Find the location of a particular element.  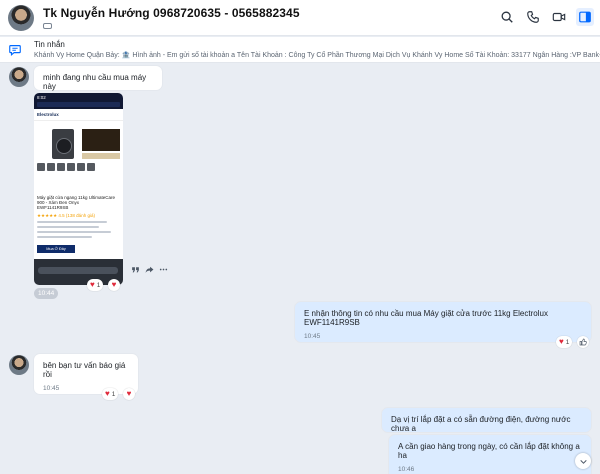

washer-image is located at coordinates (63, 144).